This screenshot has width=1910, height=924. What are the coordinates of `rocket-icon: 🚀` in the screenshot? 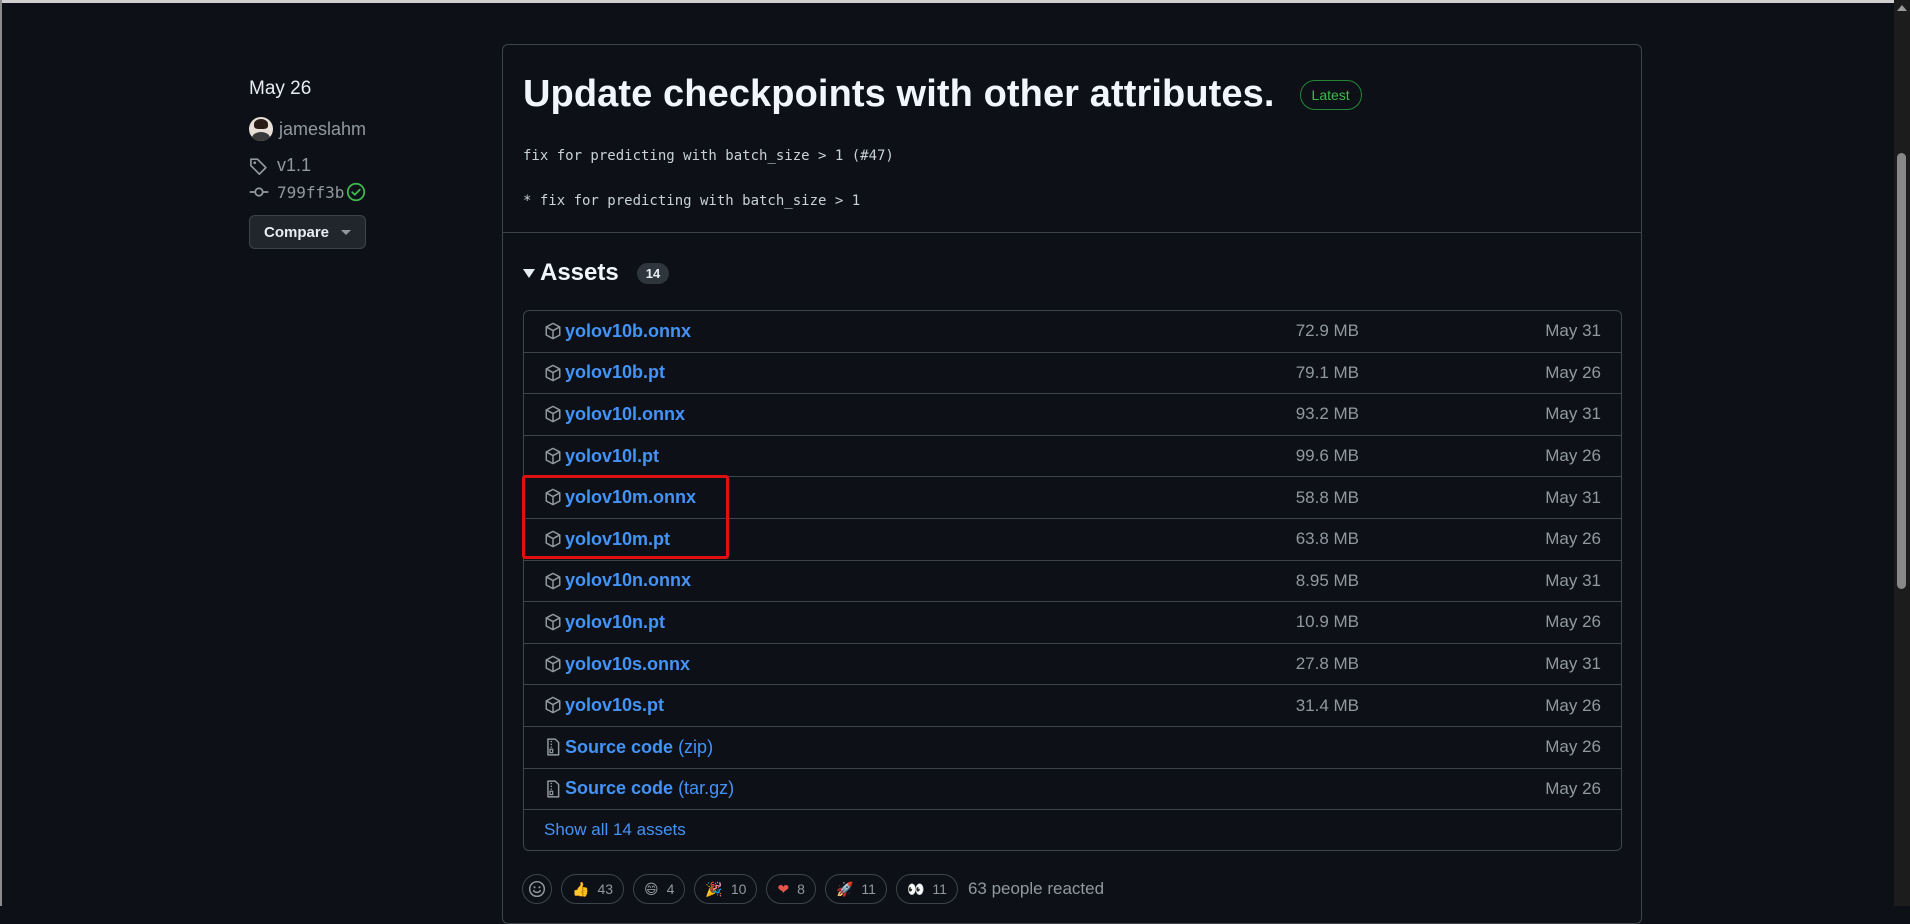 It's located at (844, 888).